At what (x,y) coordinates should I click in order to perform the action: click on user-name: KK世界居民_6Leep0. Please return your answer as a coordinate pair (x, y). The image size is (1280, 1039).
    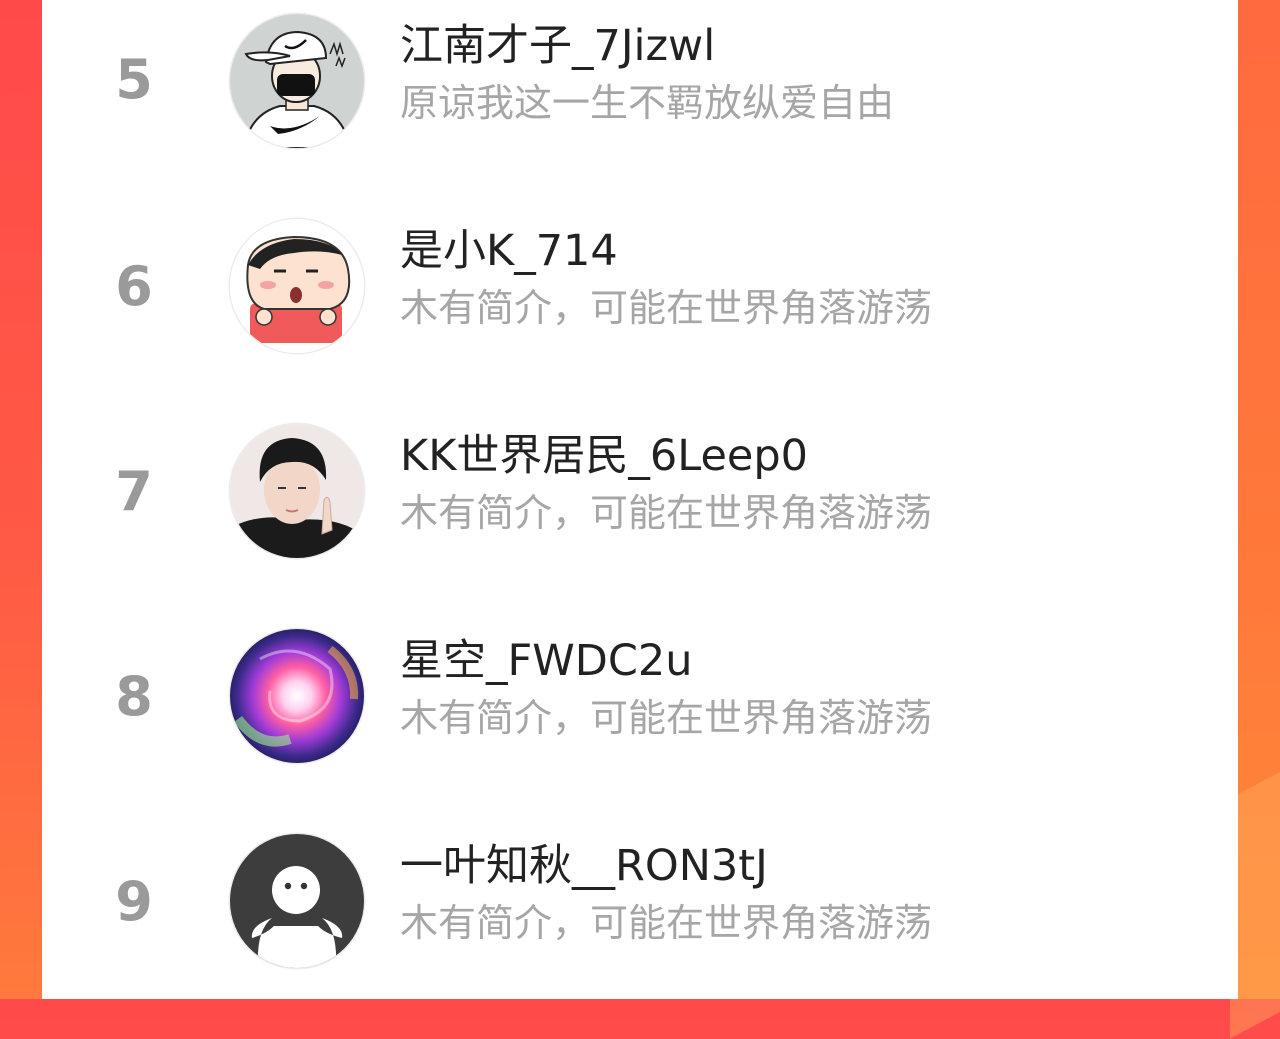
    Looking at the image, I should click on (604, 456).